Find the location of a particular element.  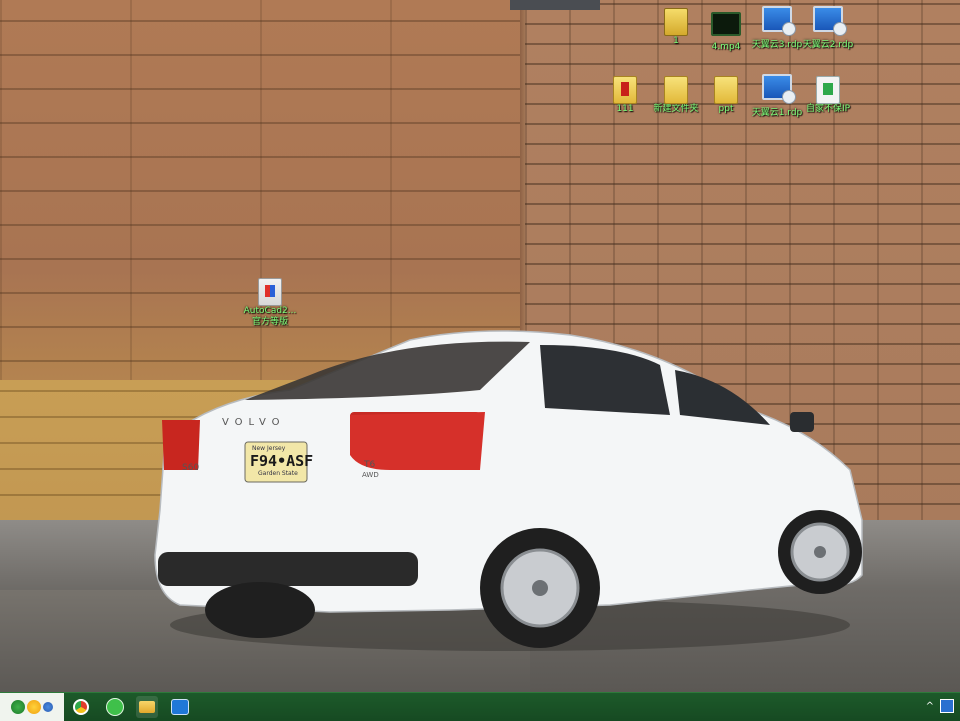

desktop-icon-autocad-installer: AutoCad2... 官方等版 is located at coordinates (270, 303).